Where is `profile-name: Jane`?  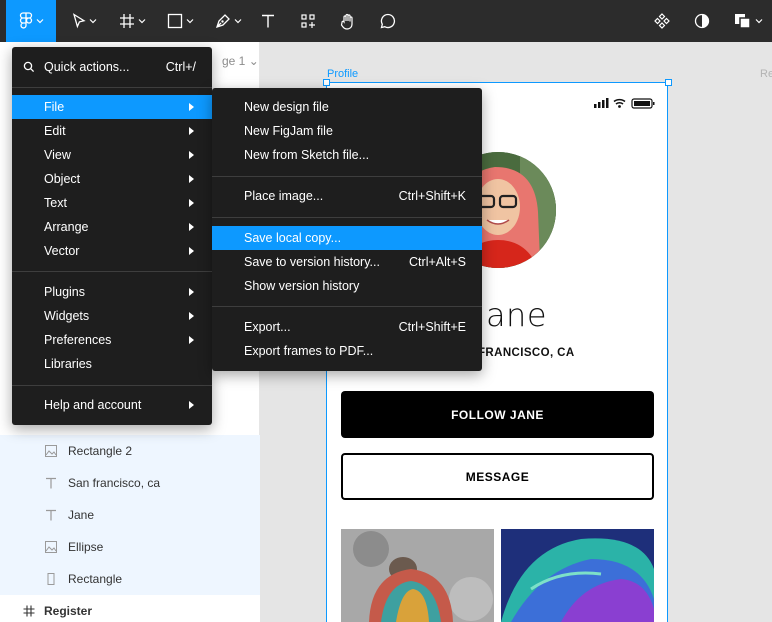 profile-name: Jane is located at coordinates (511, 315).